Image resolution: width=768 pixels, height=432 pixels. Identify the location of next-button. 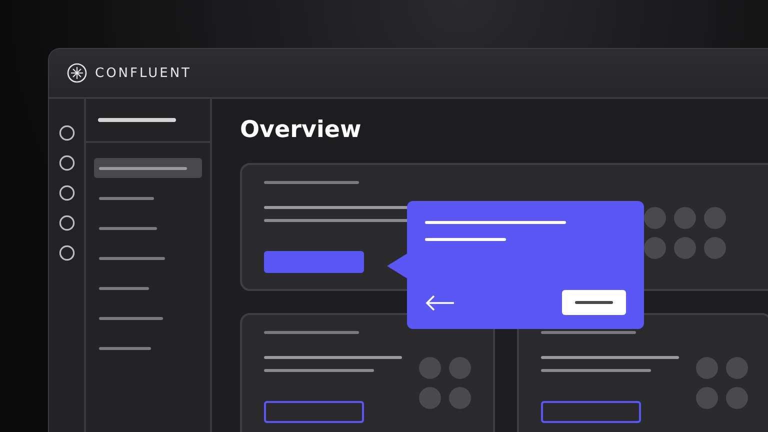
(594, 302).